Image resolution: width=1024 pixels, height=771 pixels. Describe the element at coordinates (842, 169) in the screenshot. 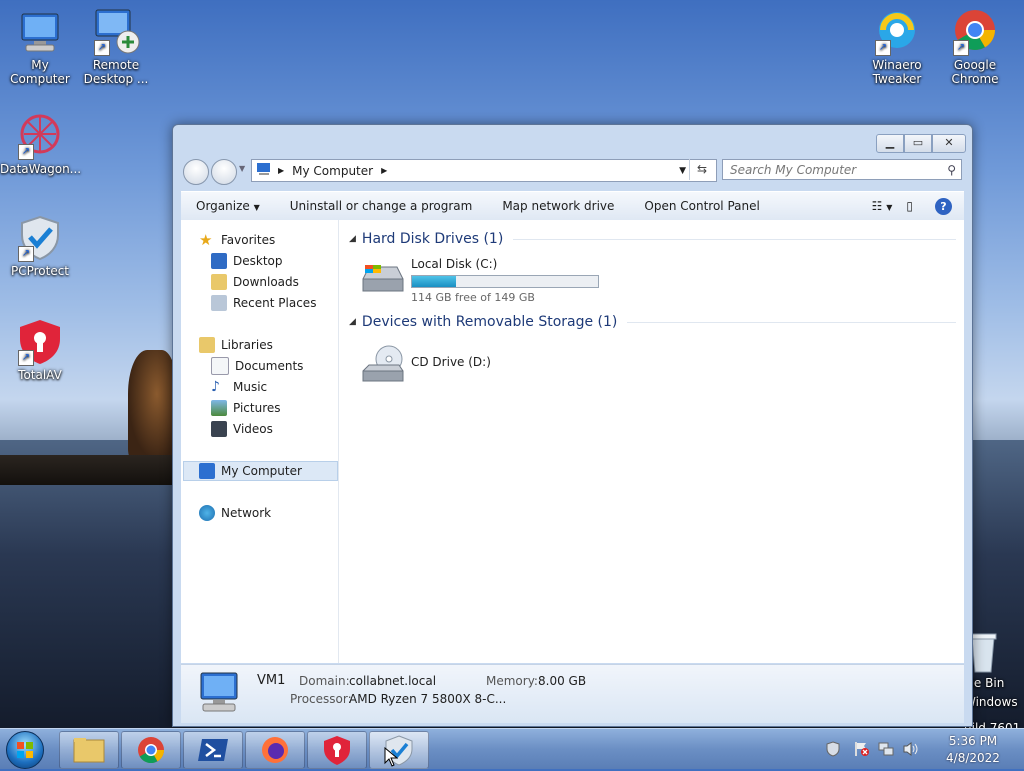

I see `search-input: Search My Computer ⚲` at that location.